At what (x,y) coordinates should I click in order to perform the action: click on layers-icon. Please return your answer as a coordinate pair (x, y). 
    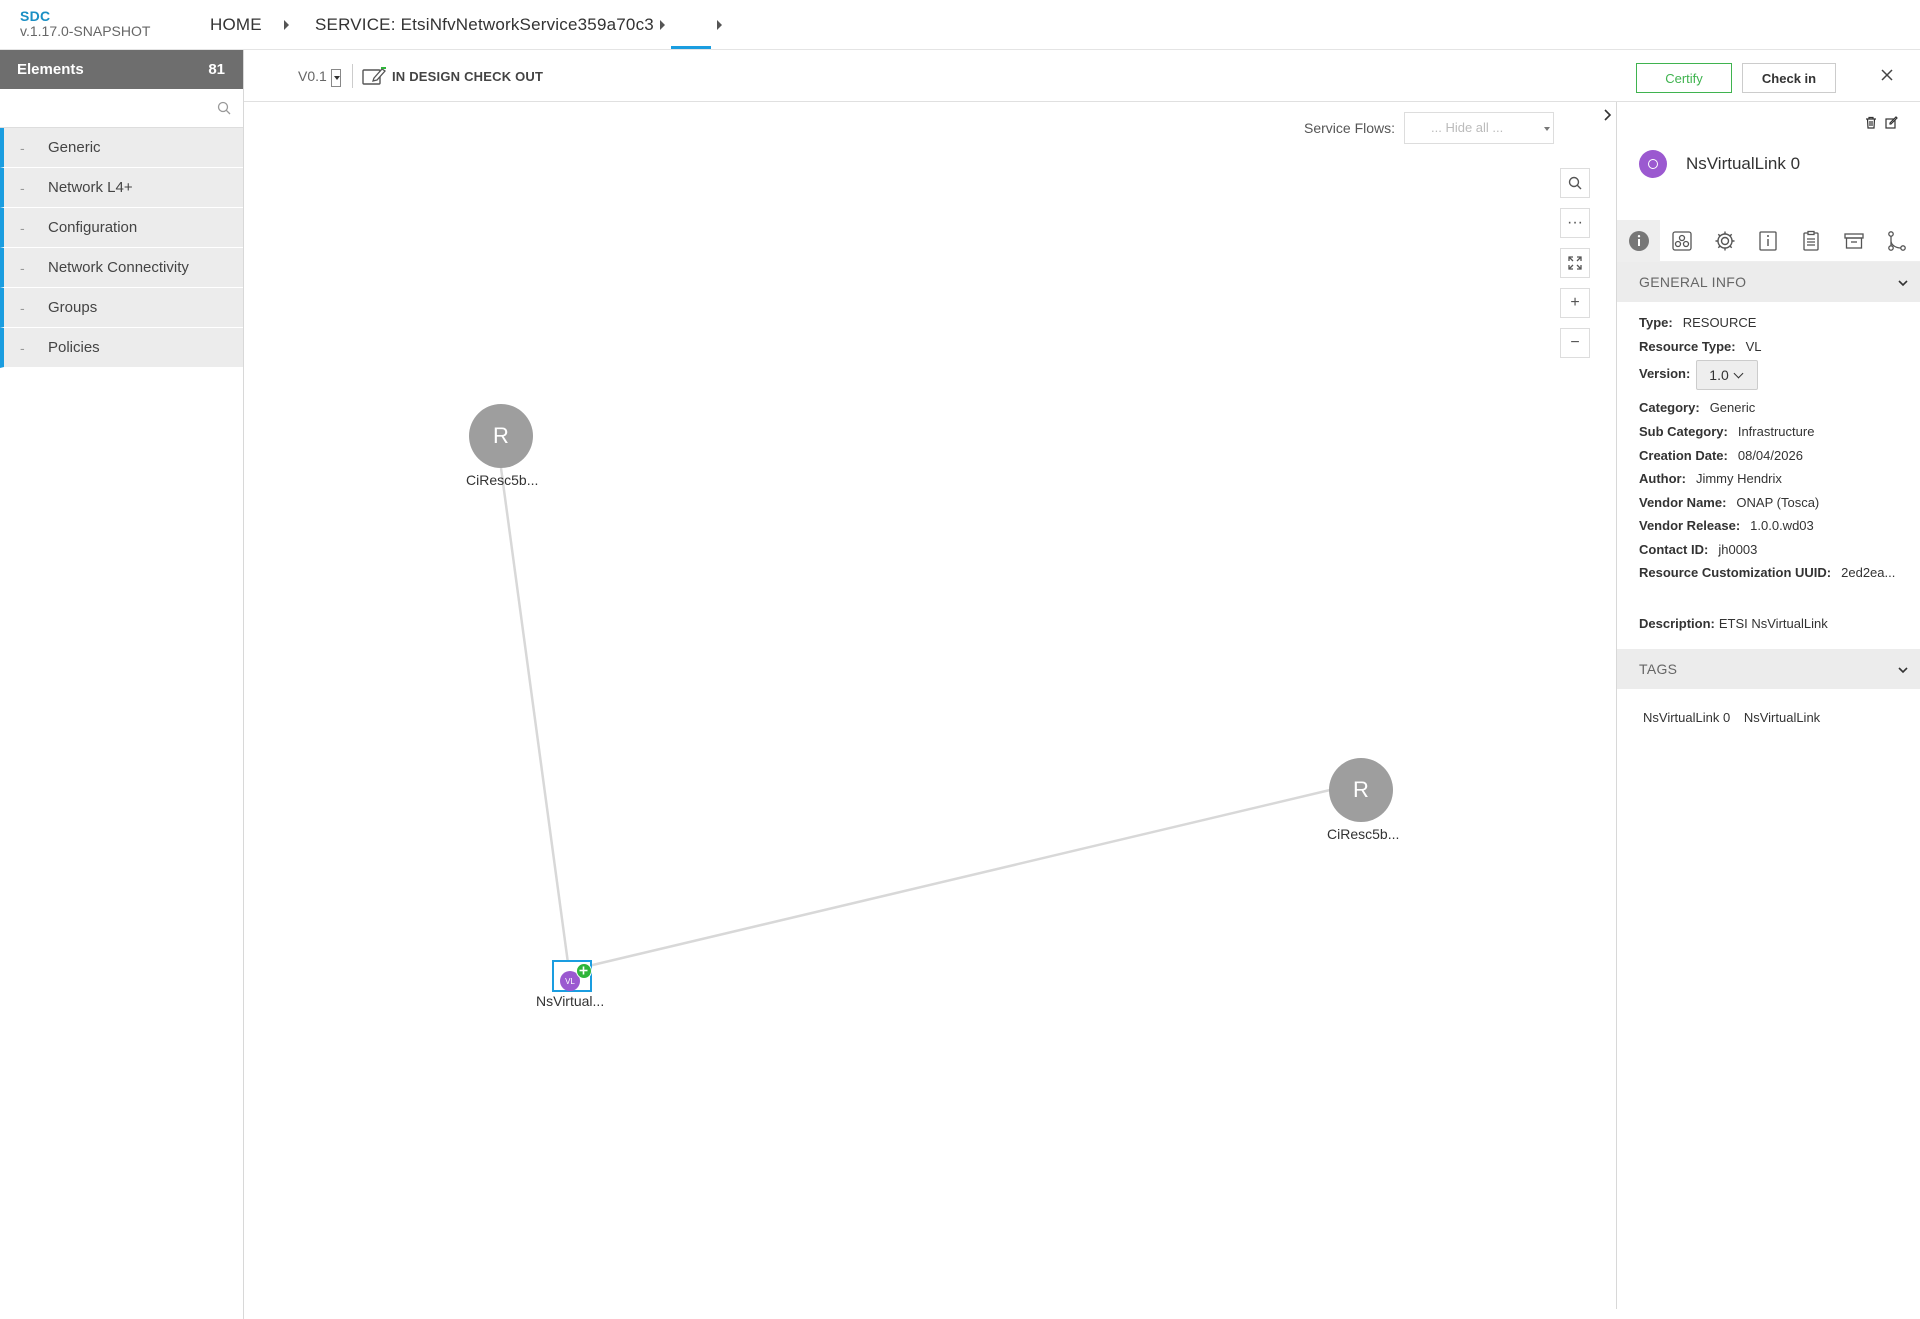
    Looking at the image, I should click on (1853, 241).